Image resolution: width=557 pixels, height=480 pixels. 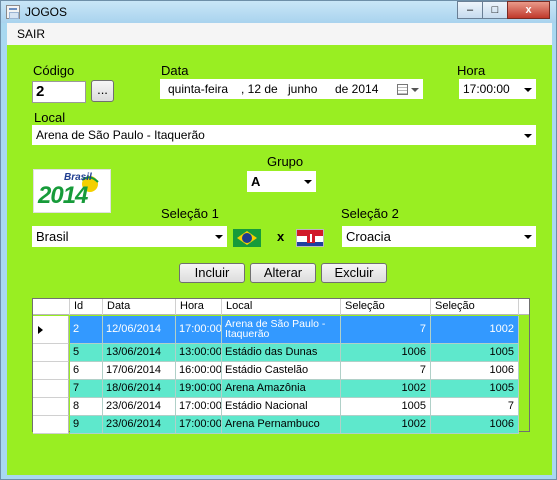 I want to click on cell-hora: 16:00:00, so click(x=199, y=371).